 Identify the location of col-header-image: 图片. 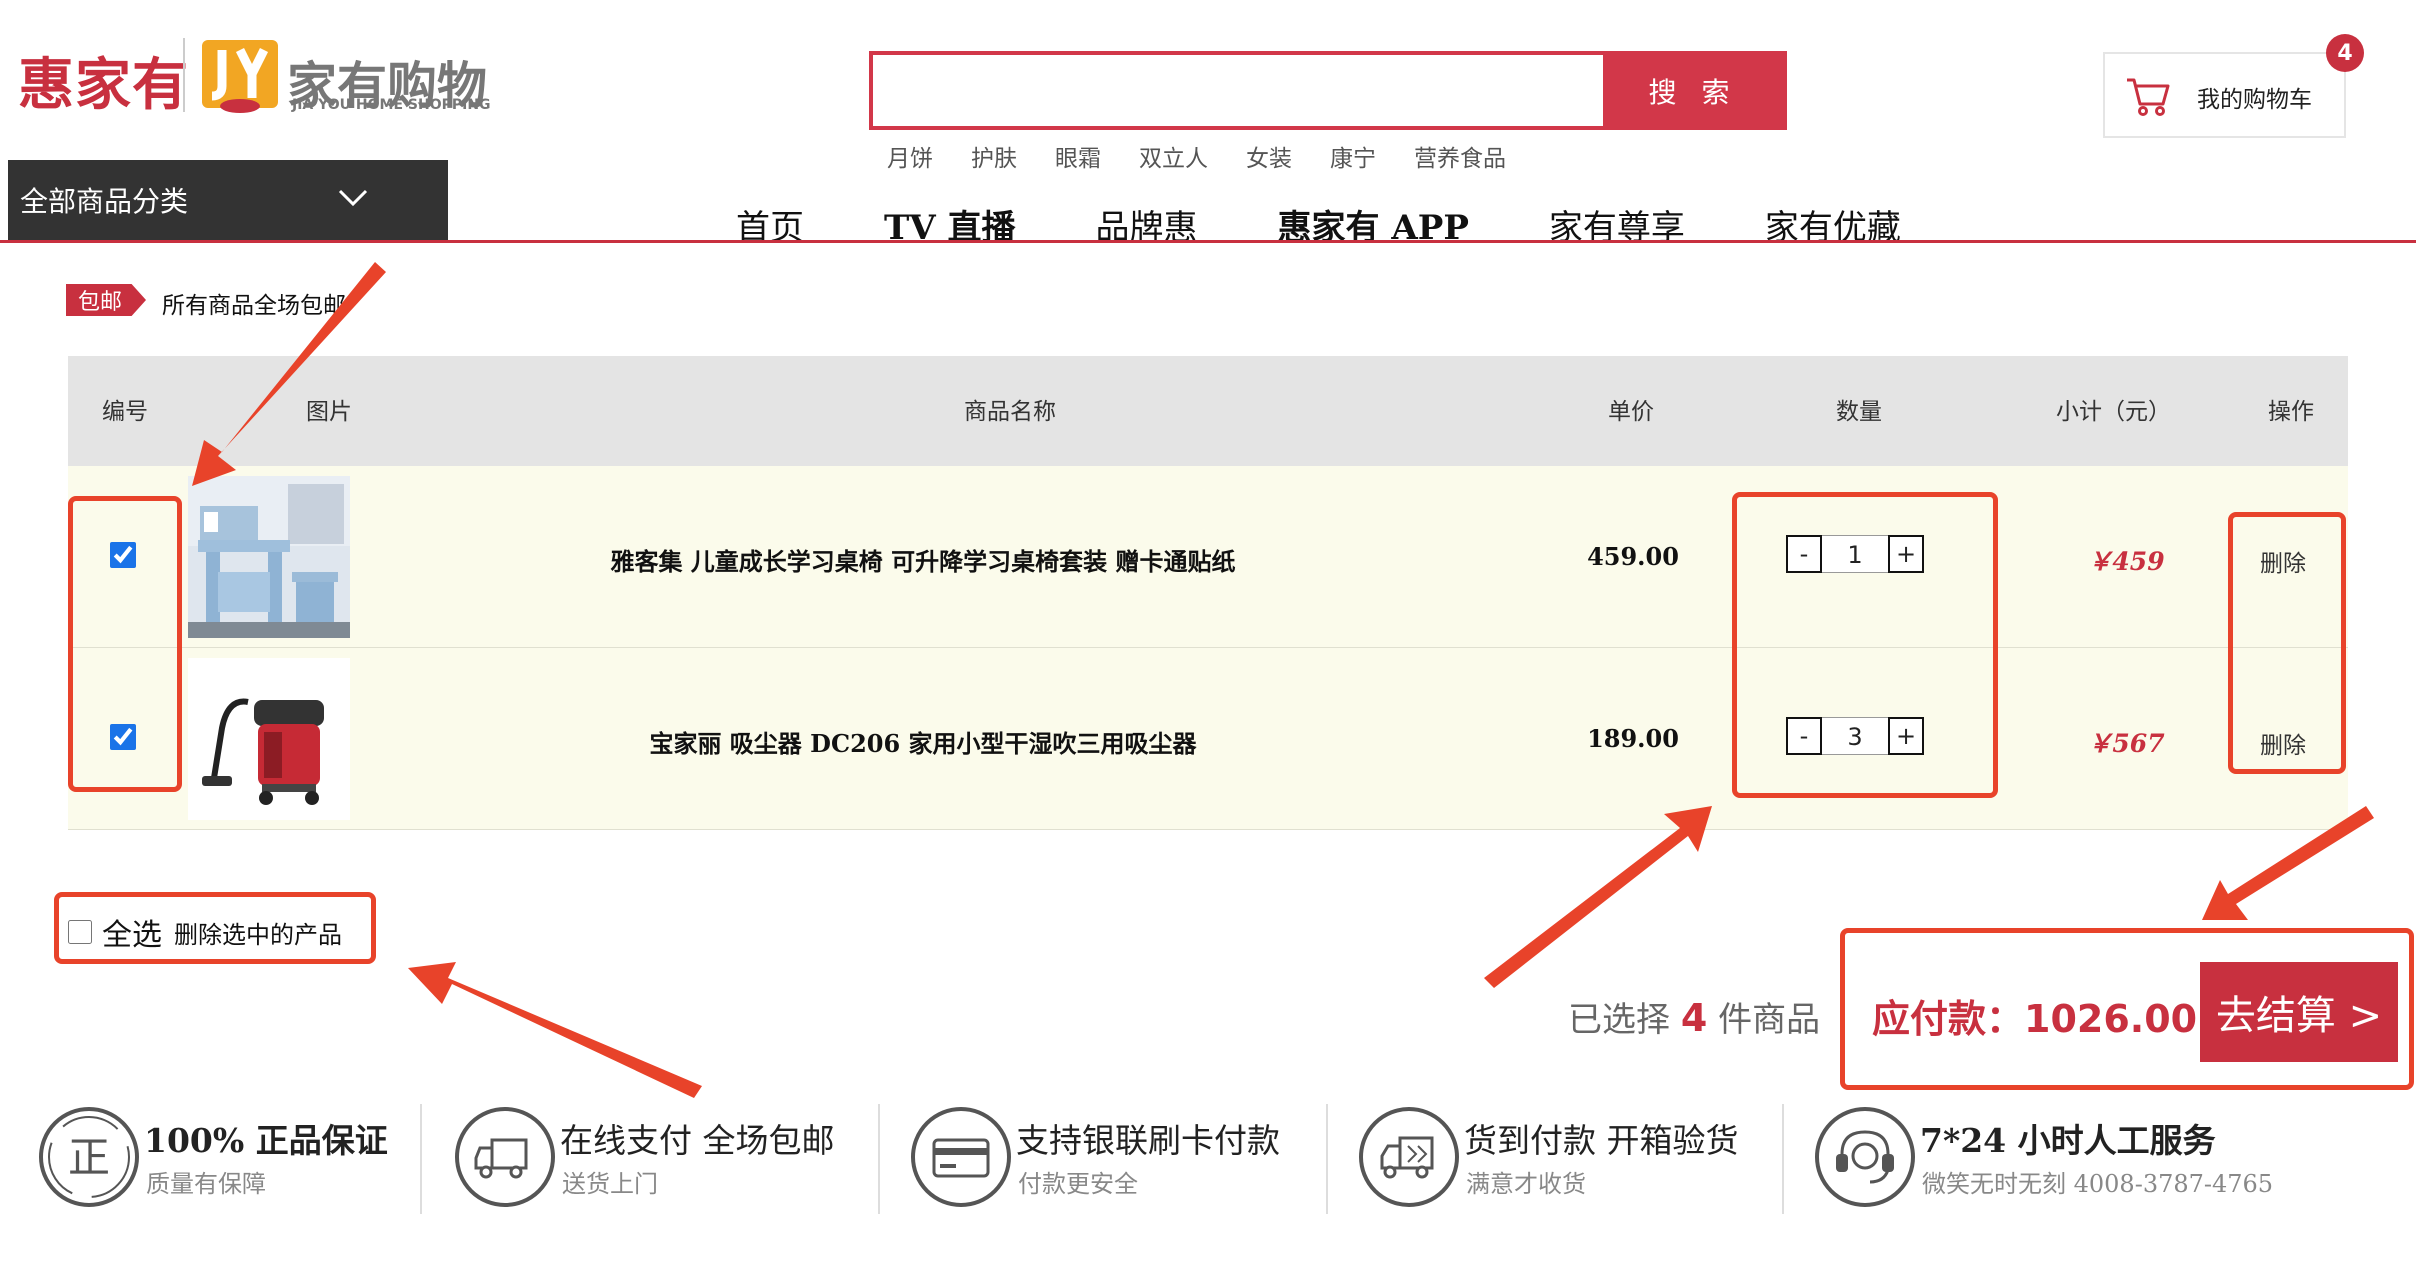
(329, 412).